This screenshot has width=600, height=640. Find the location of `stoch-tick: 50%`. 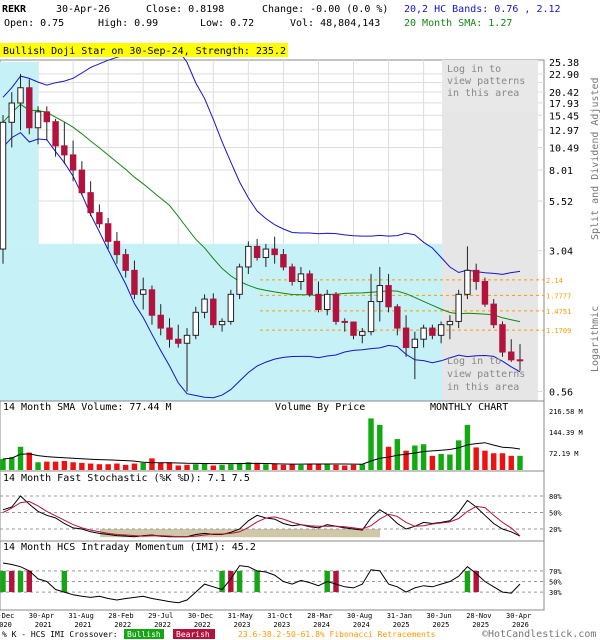

stoch-tick: 50% is located at coordinates (555, 514).